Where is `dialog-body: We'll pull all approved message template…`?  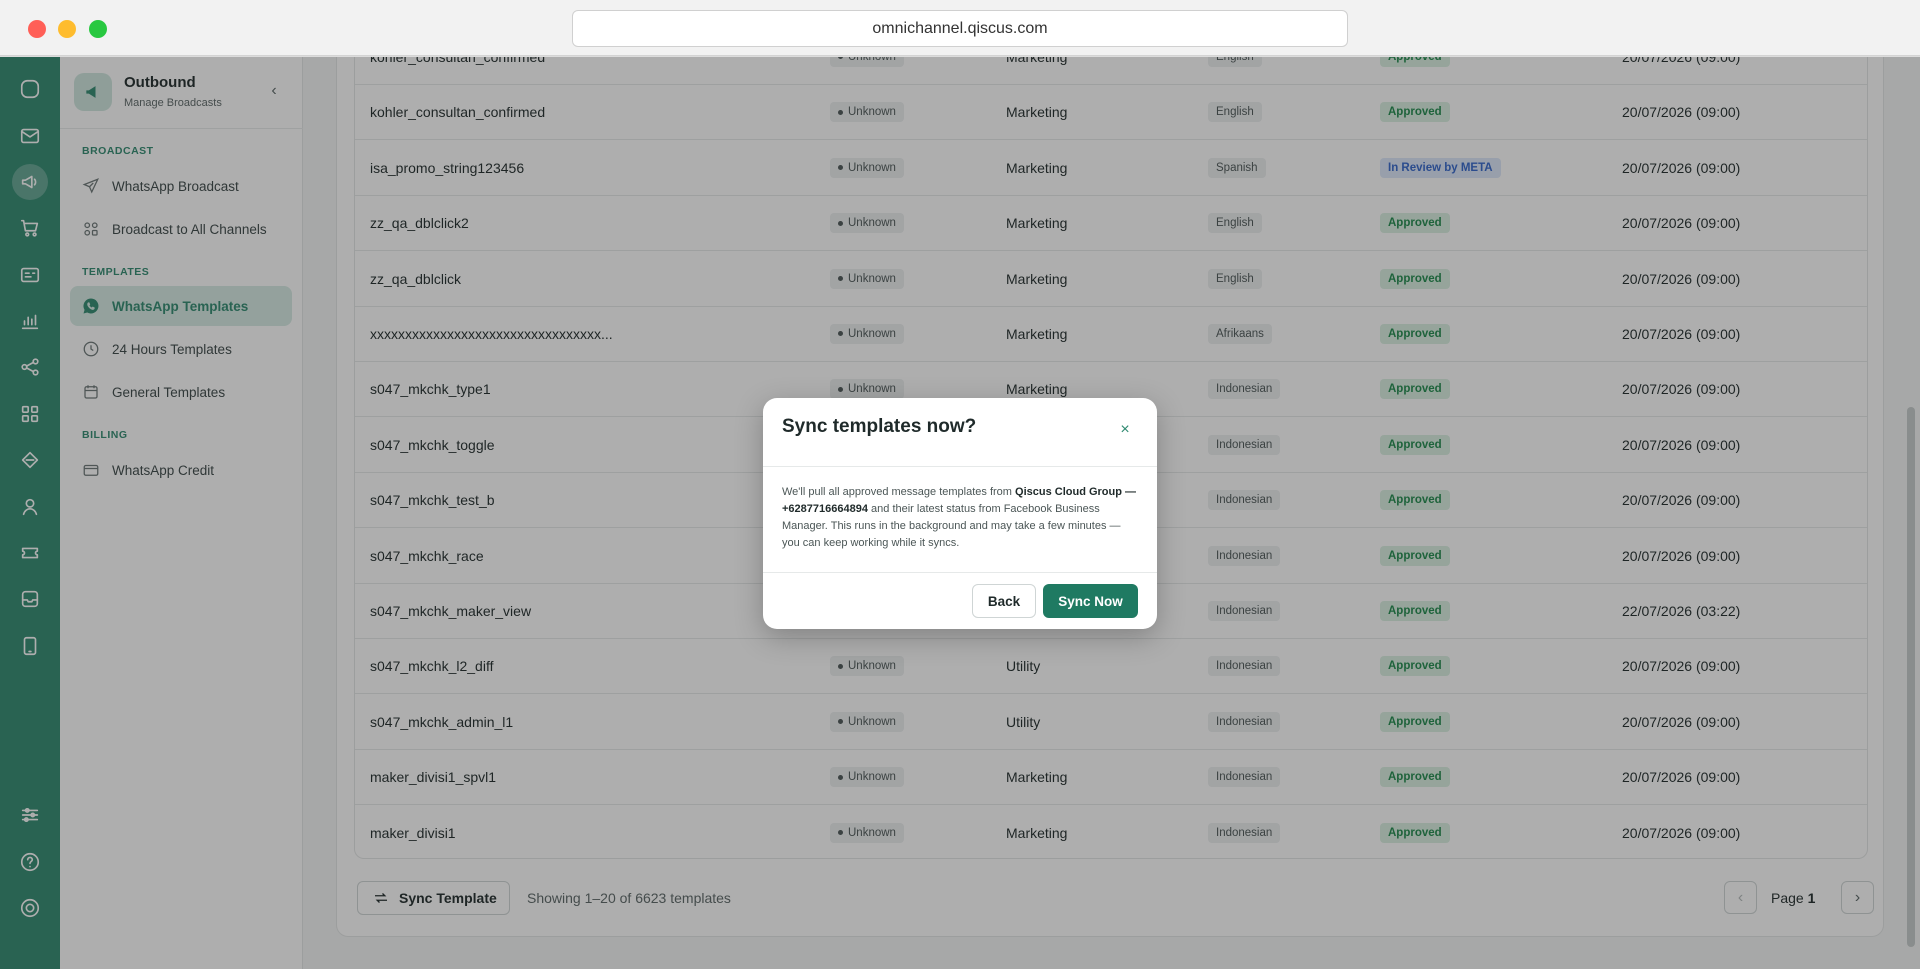
dialog-body: We'll pull all approved message template… is located at coordinates (961, 518).